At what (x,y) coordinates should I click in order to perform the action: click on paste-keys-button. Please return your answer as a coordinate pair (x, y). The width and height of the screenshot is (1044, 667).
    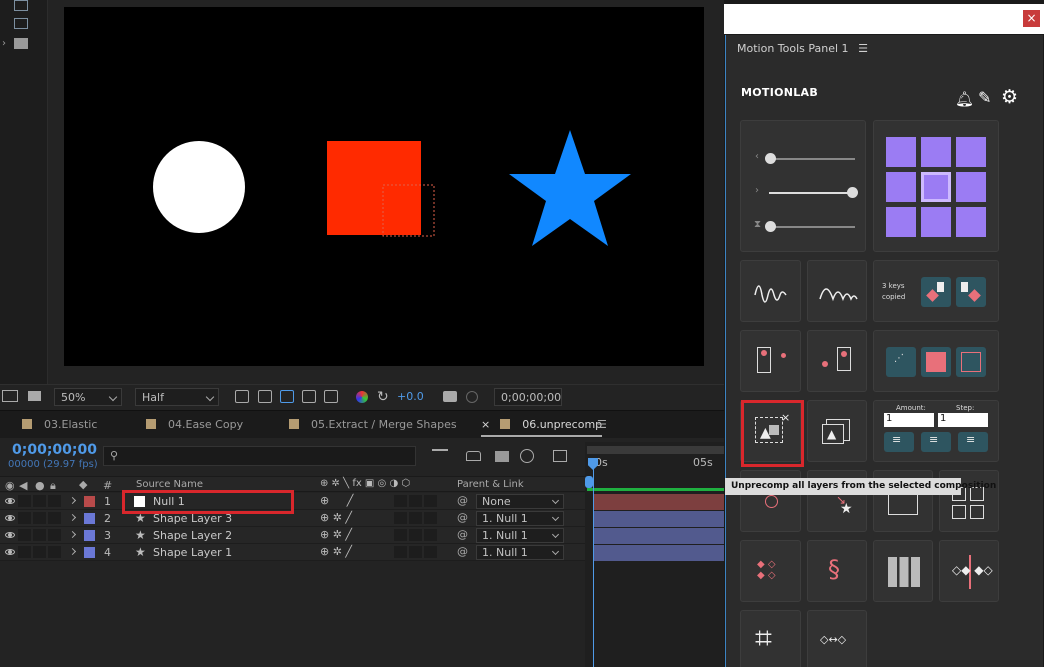
    Looking at the image, I should click on (971, 292).